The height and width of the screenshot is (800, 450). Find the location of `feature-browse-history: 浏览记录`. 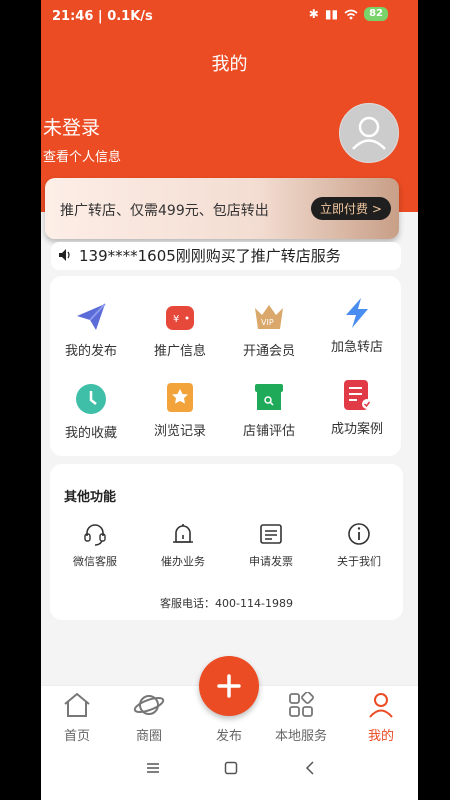

feature-browse-history: 浏览记录 is located at coordinates (180, 409).